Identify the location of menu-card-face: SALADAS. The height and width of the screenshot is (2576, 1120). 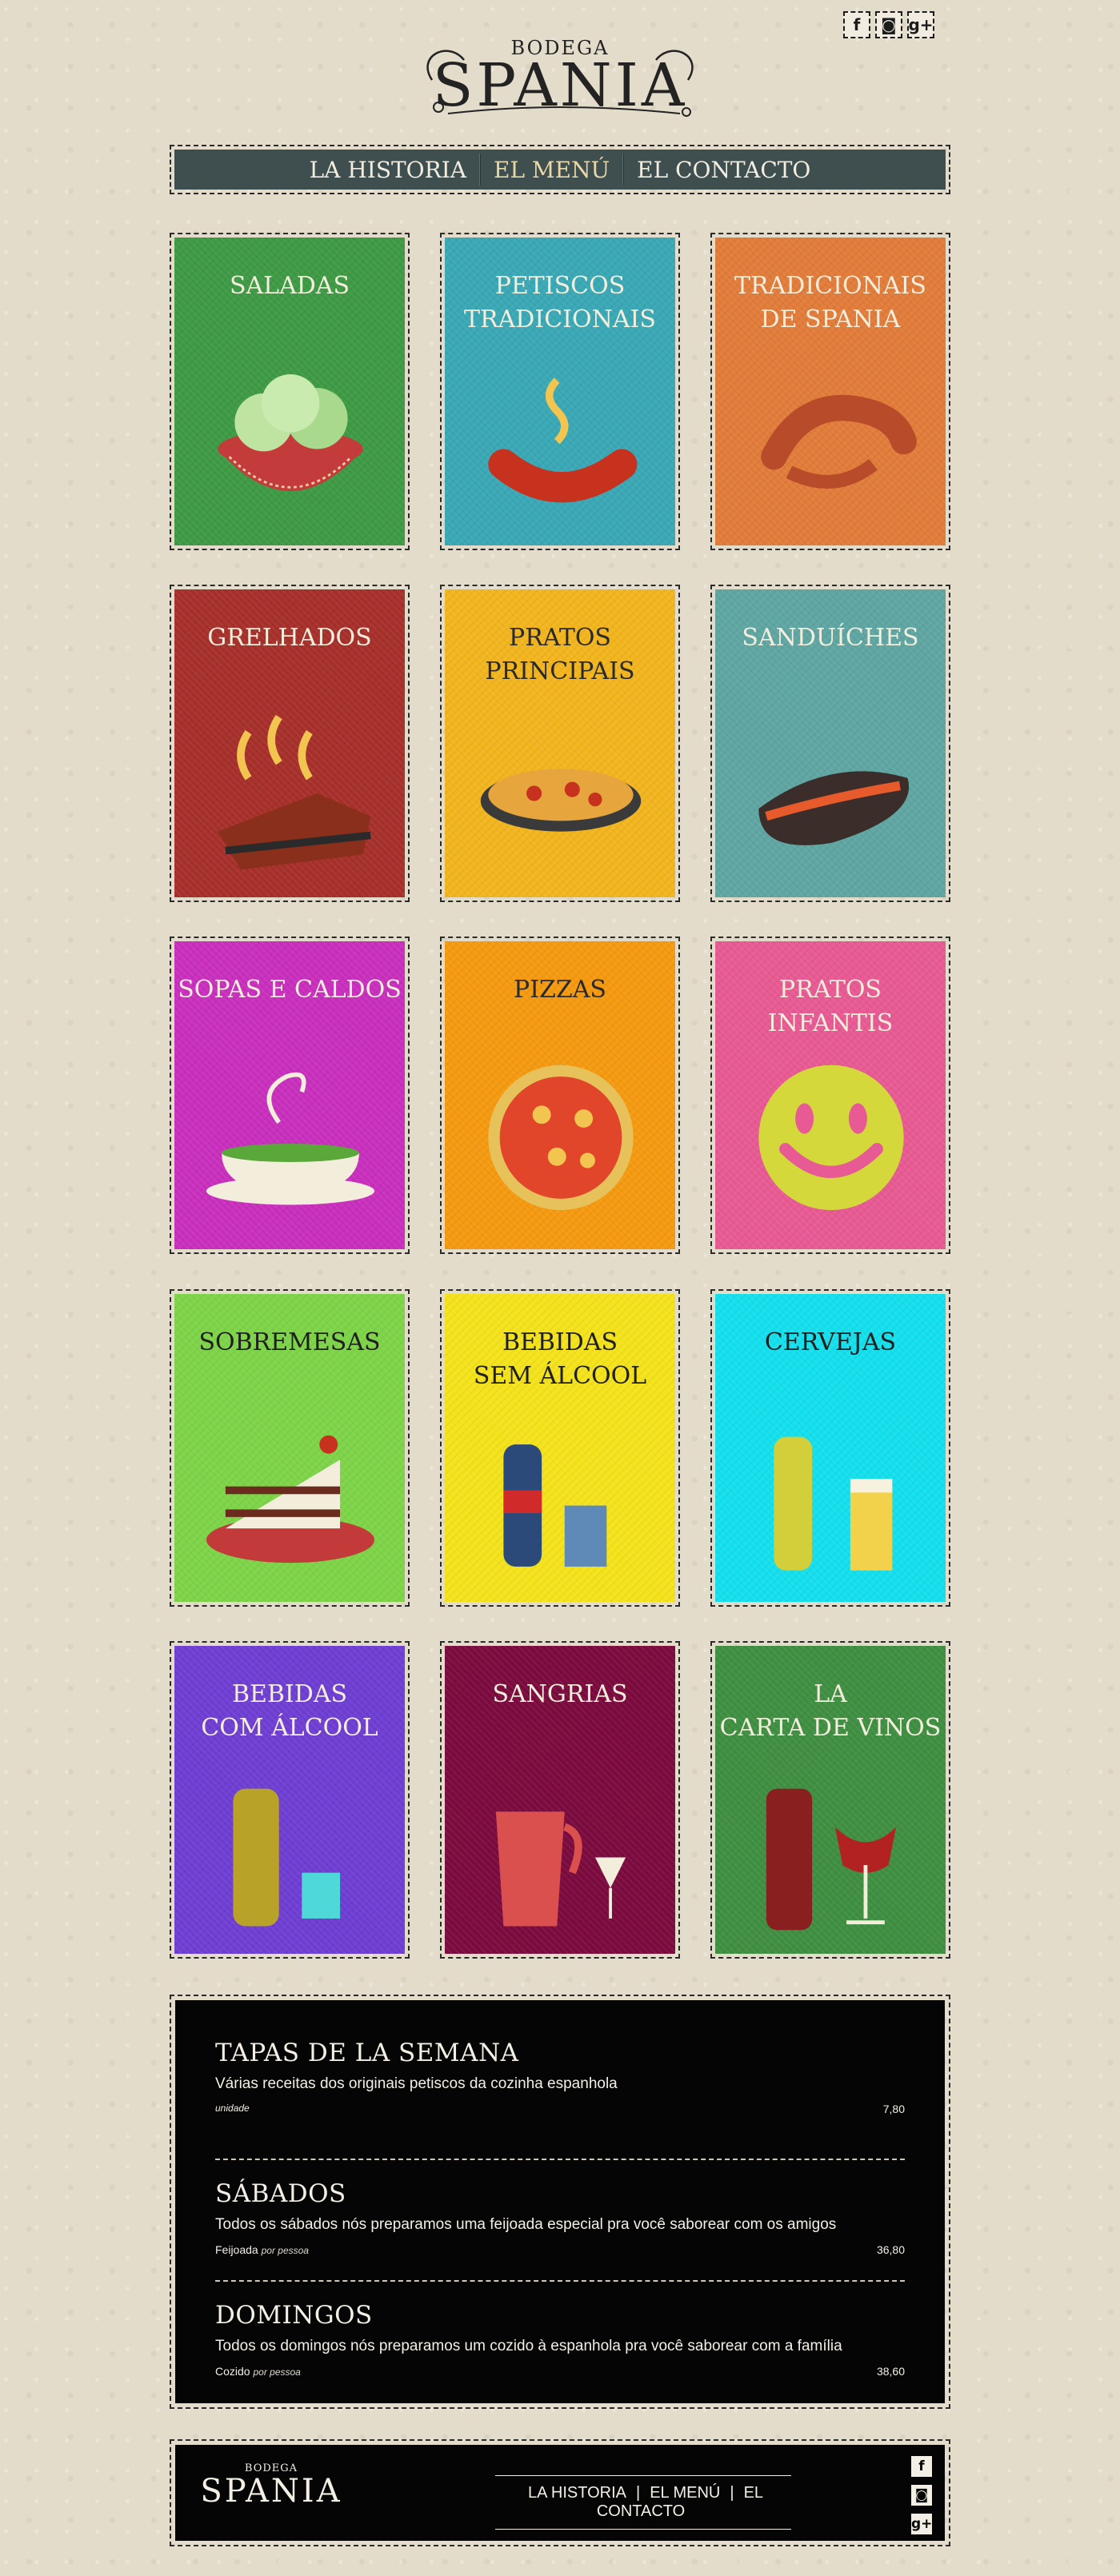
(289, 392).